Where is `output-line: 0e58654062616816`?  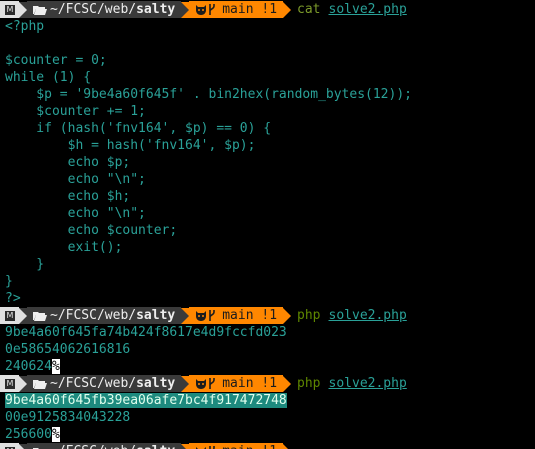 output-line: 0e58654062616816 is located at coordinates (68, 349).